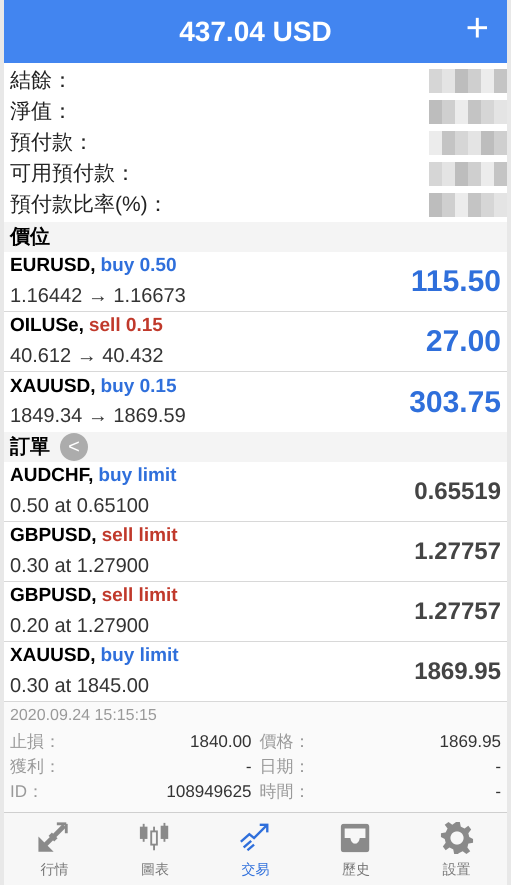 This screenshot has height=885, width=511. I want to click on order-time-label: 2020.09.24 15:15:15, so click(84, 716).